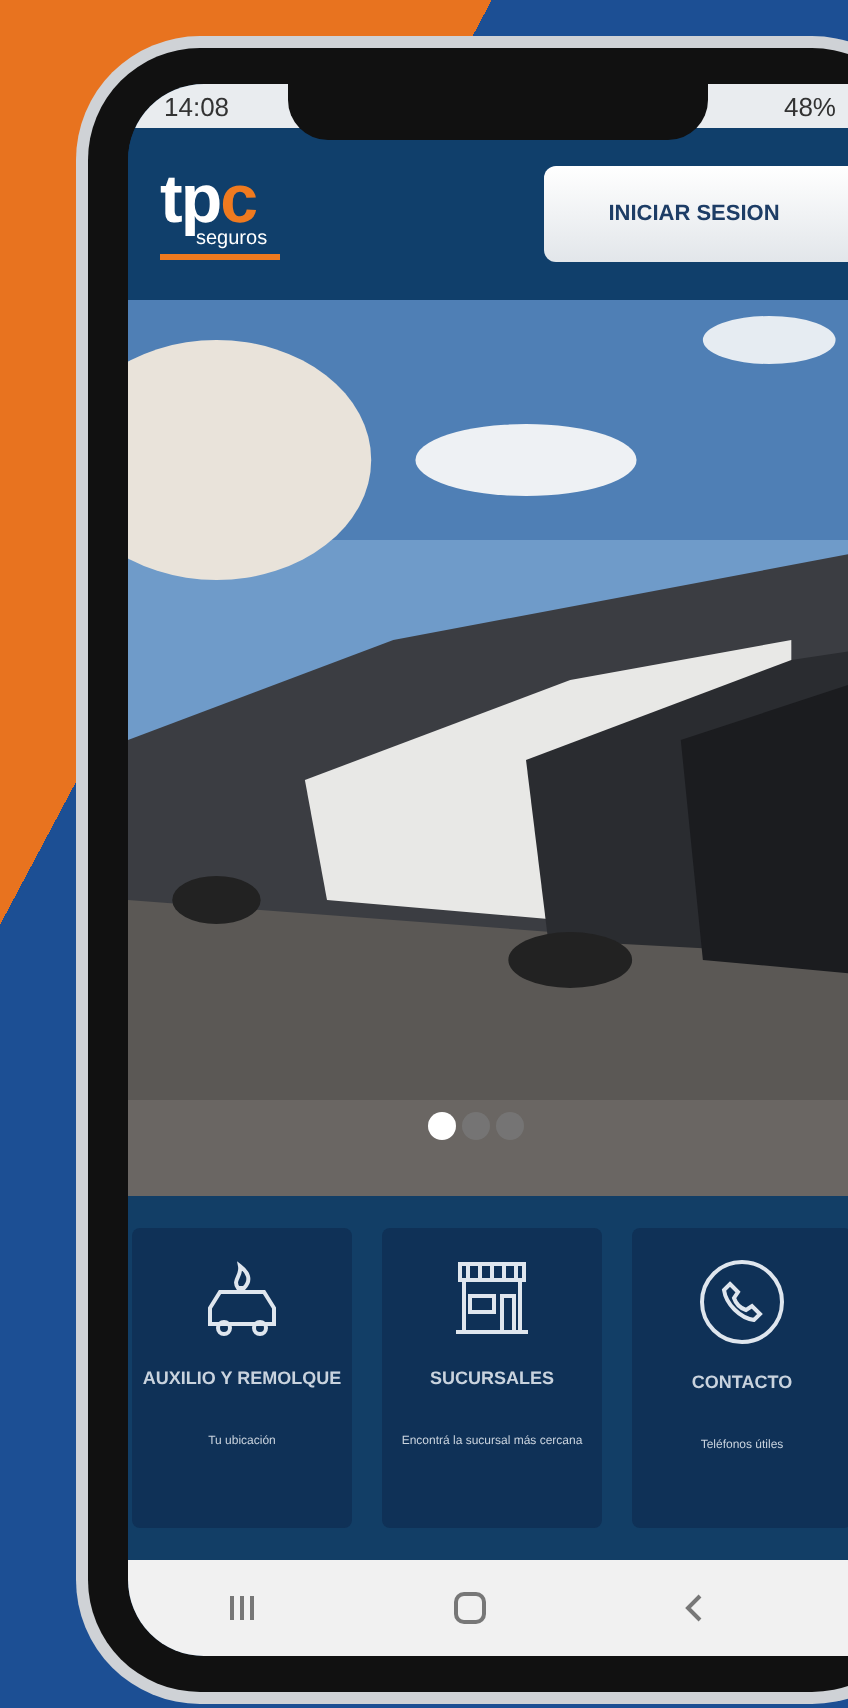 Image resolution: width=848 pixels, height=1708 pixels. I want to click on service-title: AUXILIO Y REMOLQUE, so click(242, 1378).